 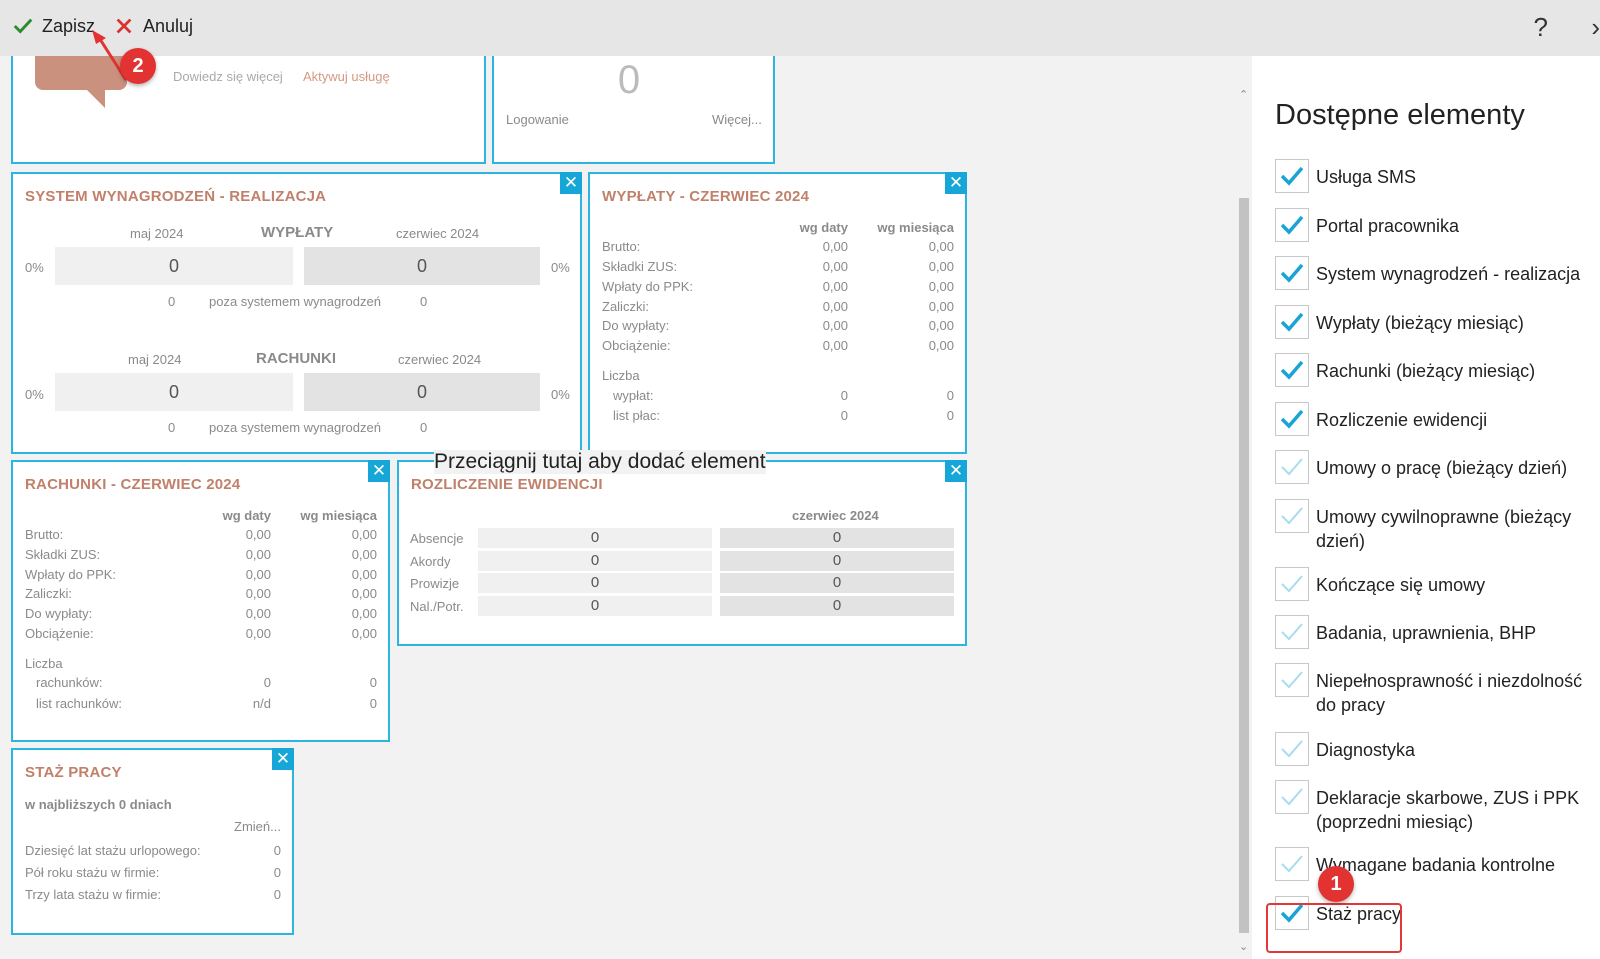 I want to click on row-label: Pół roku stażu w firmie:, so click(x=92, y=872).